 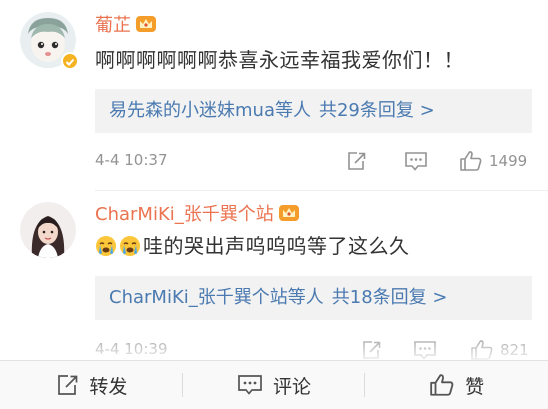 I want to click on reply-names: 易先森的小迷妹mua等人, so click(x=210, y=110).